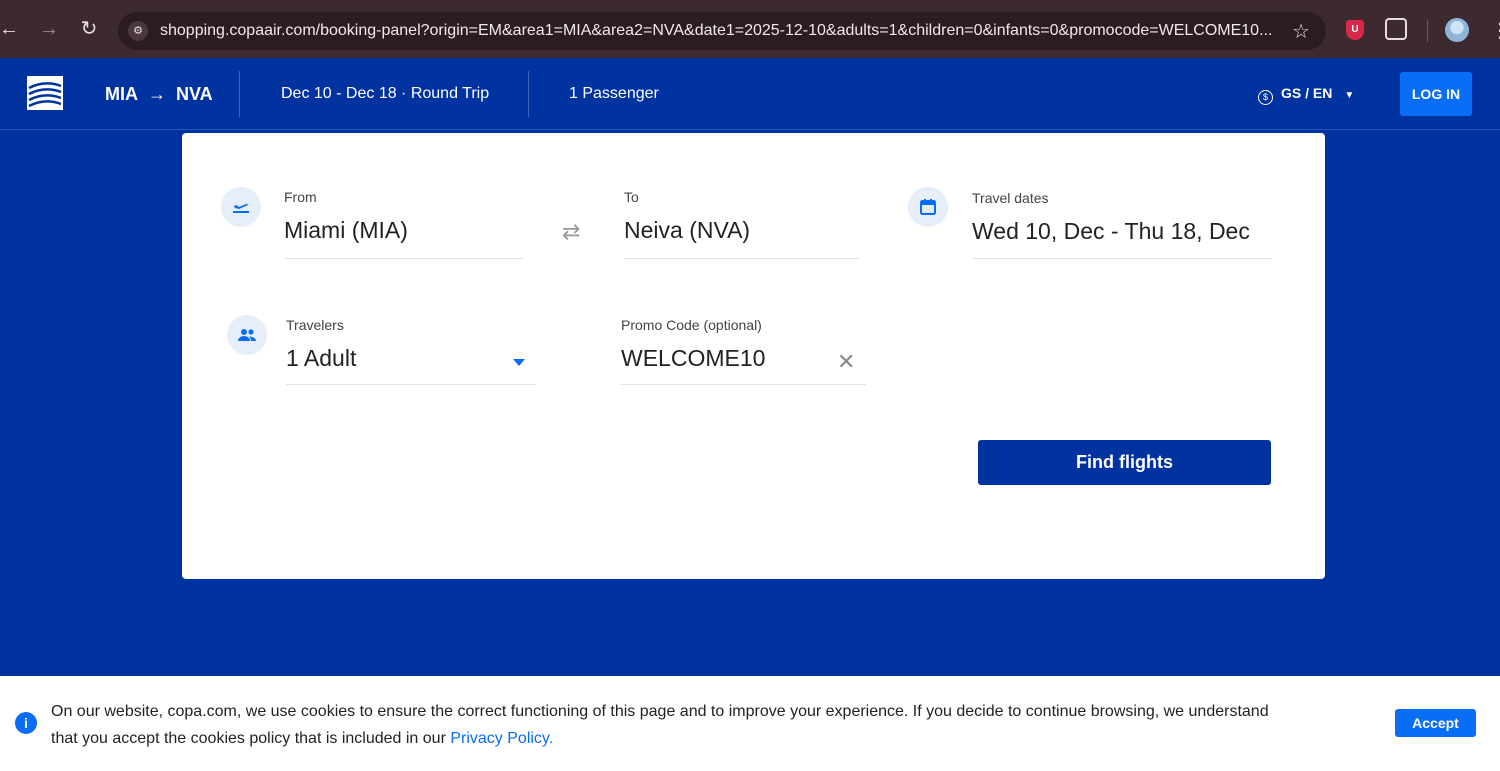 The height and width of the screenshot is (771, 1500). I want to click on site-settings-icon: ⚙, so click(138, 31).